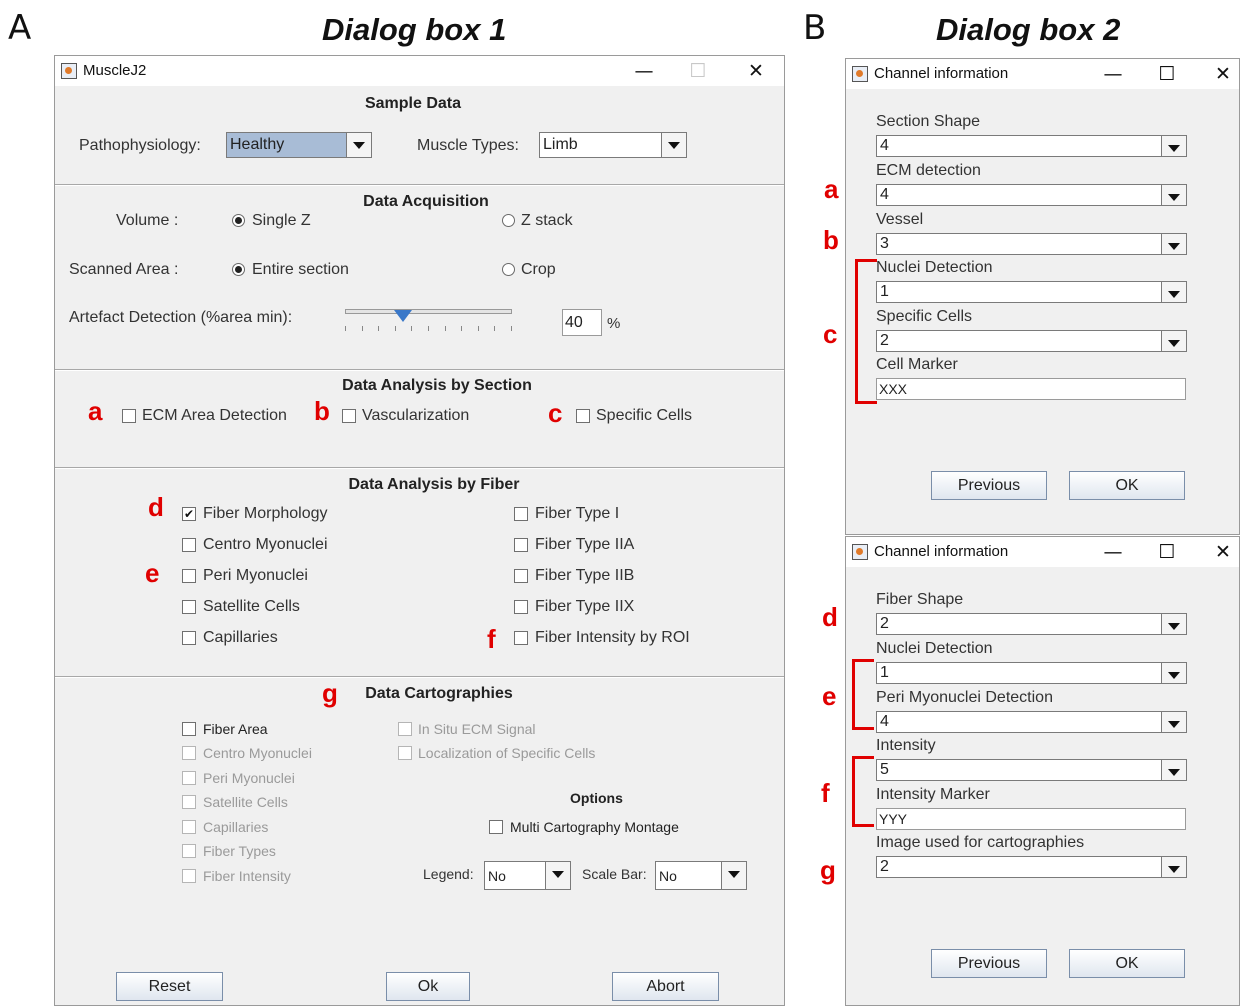 The width and height of the screenshot is (1240, 1006). Describe the element at coordinates (169, 986) in the screenshot. I see `reset-button: Reset` at that location.